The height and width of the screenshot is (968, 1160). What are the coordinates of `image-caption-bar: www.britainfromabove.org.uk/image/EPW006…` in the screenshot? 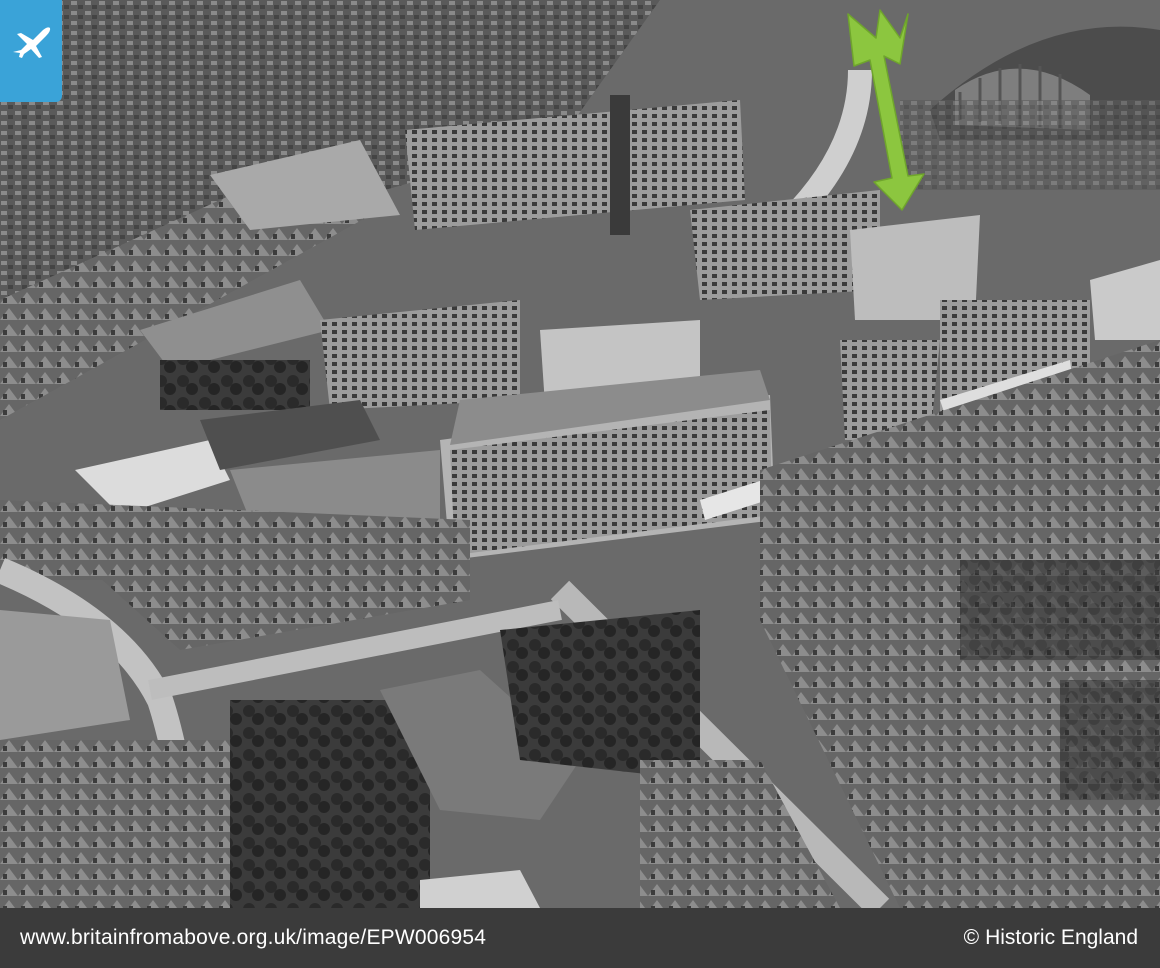 It's located at (580, 938).